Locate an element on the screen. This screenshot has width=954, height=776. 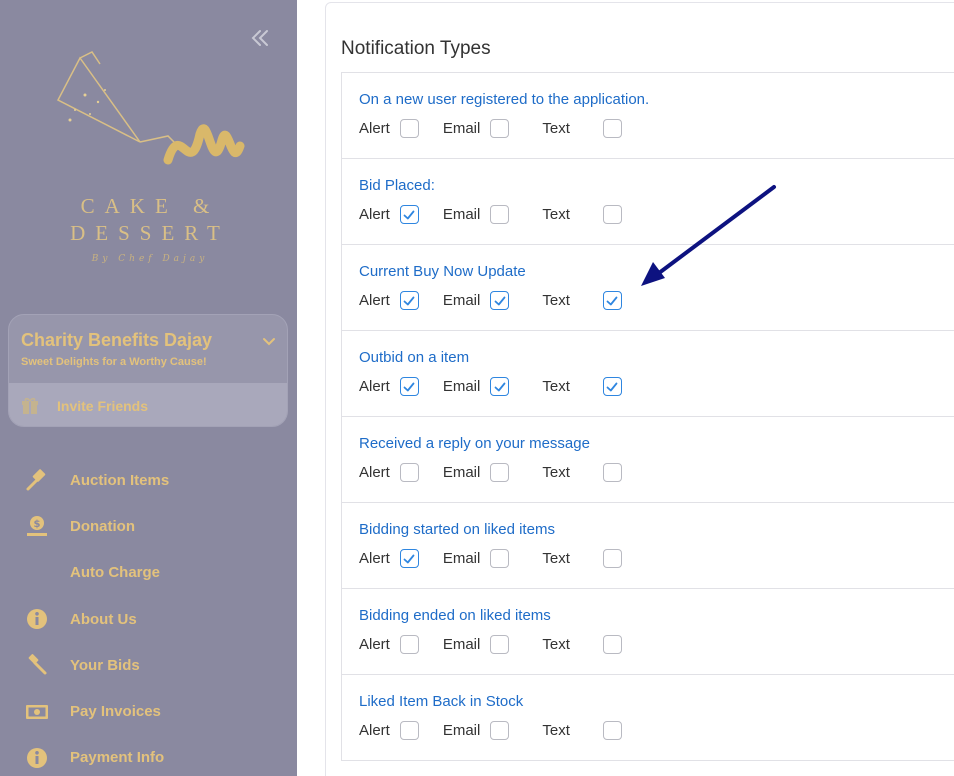
nav-pay-invoices: Pay Invoices is located at coordinates (148, 711).